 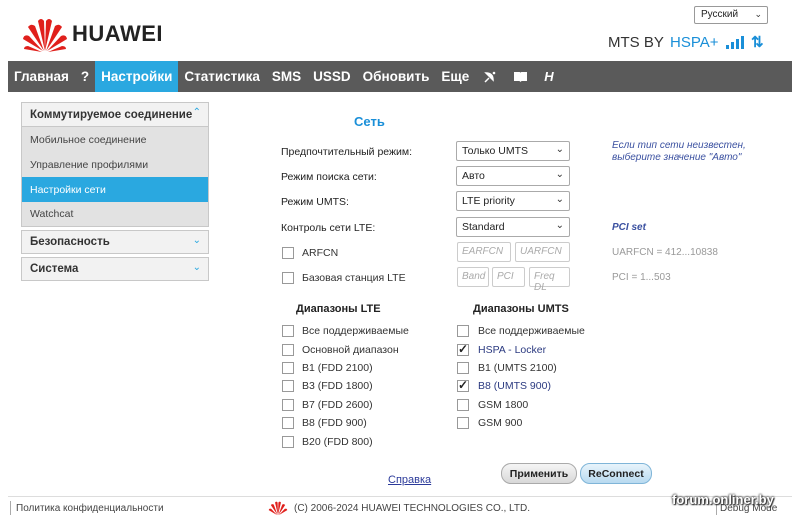 What do you see at coordinates (288, 278) in the screenshot?
I see `base-station-checkbox` at bounding box center [288, 278].